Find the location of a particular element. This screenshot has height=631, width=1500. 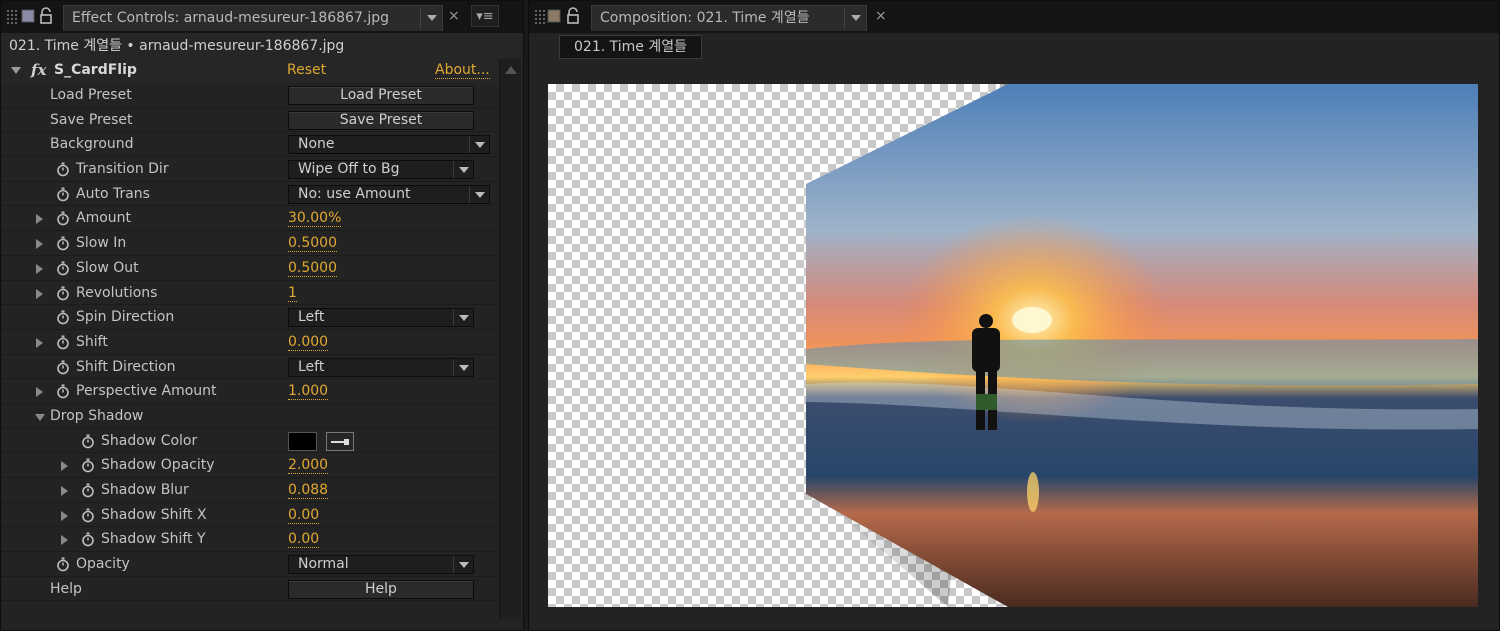

property-label: Help is located at coordinates (66, 588).